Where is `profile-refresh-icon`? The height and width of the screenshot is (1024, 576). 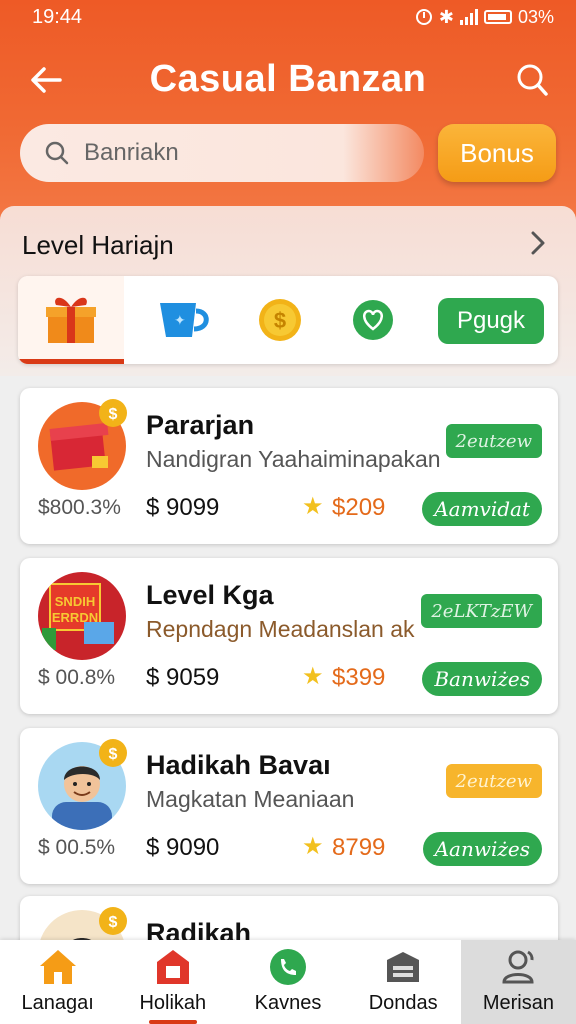
profile-refresh-icon is located at coordinates (518, 967).